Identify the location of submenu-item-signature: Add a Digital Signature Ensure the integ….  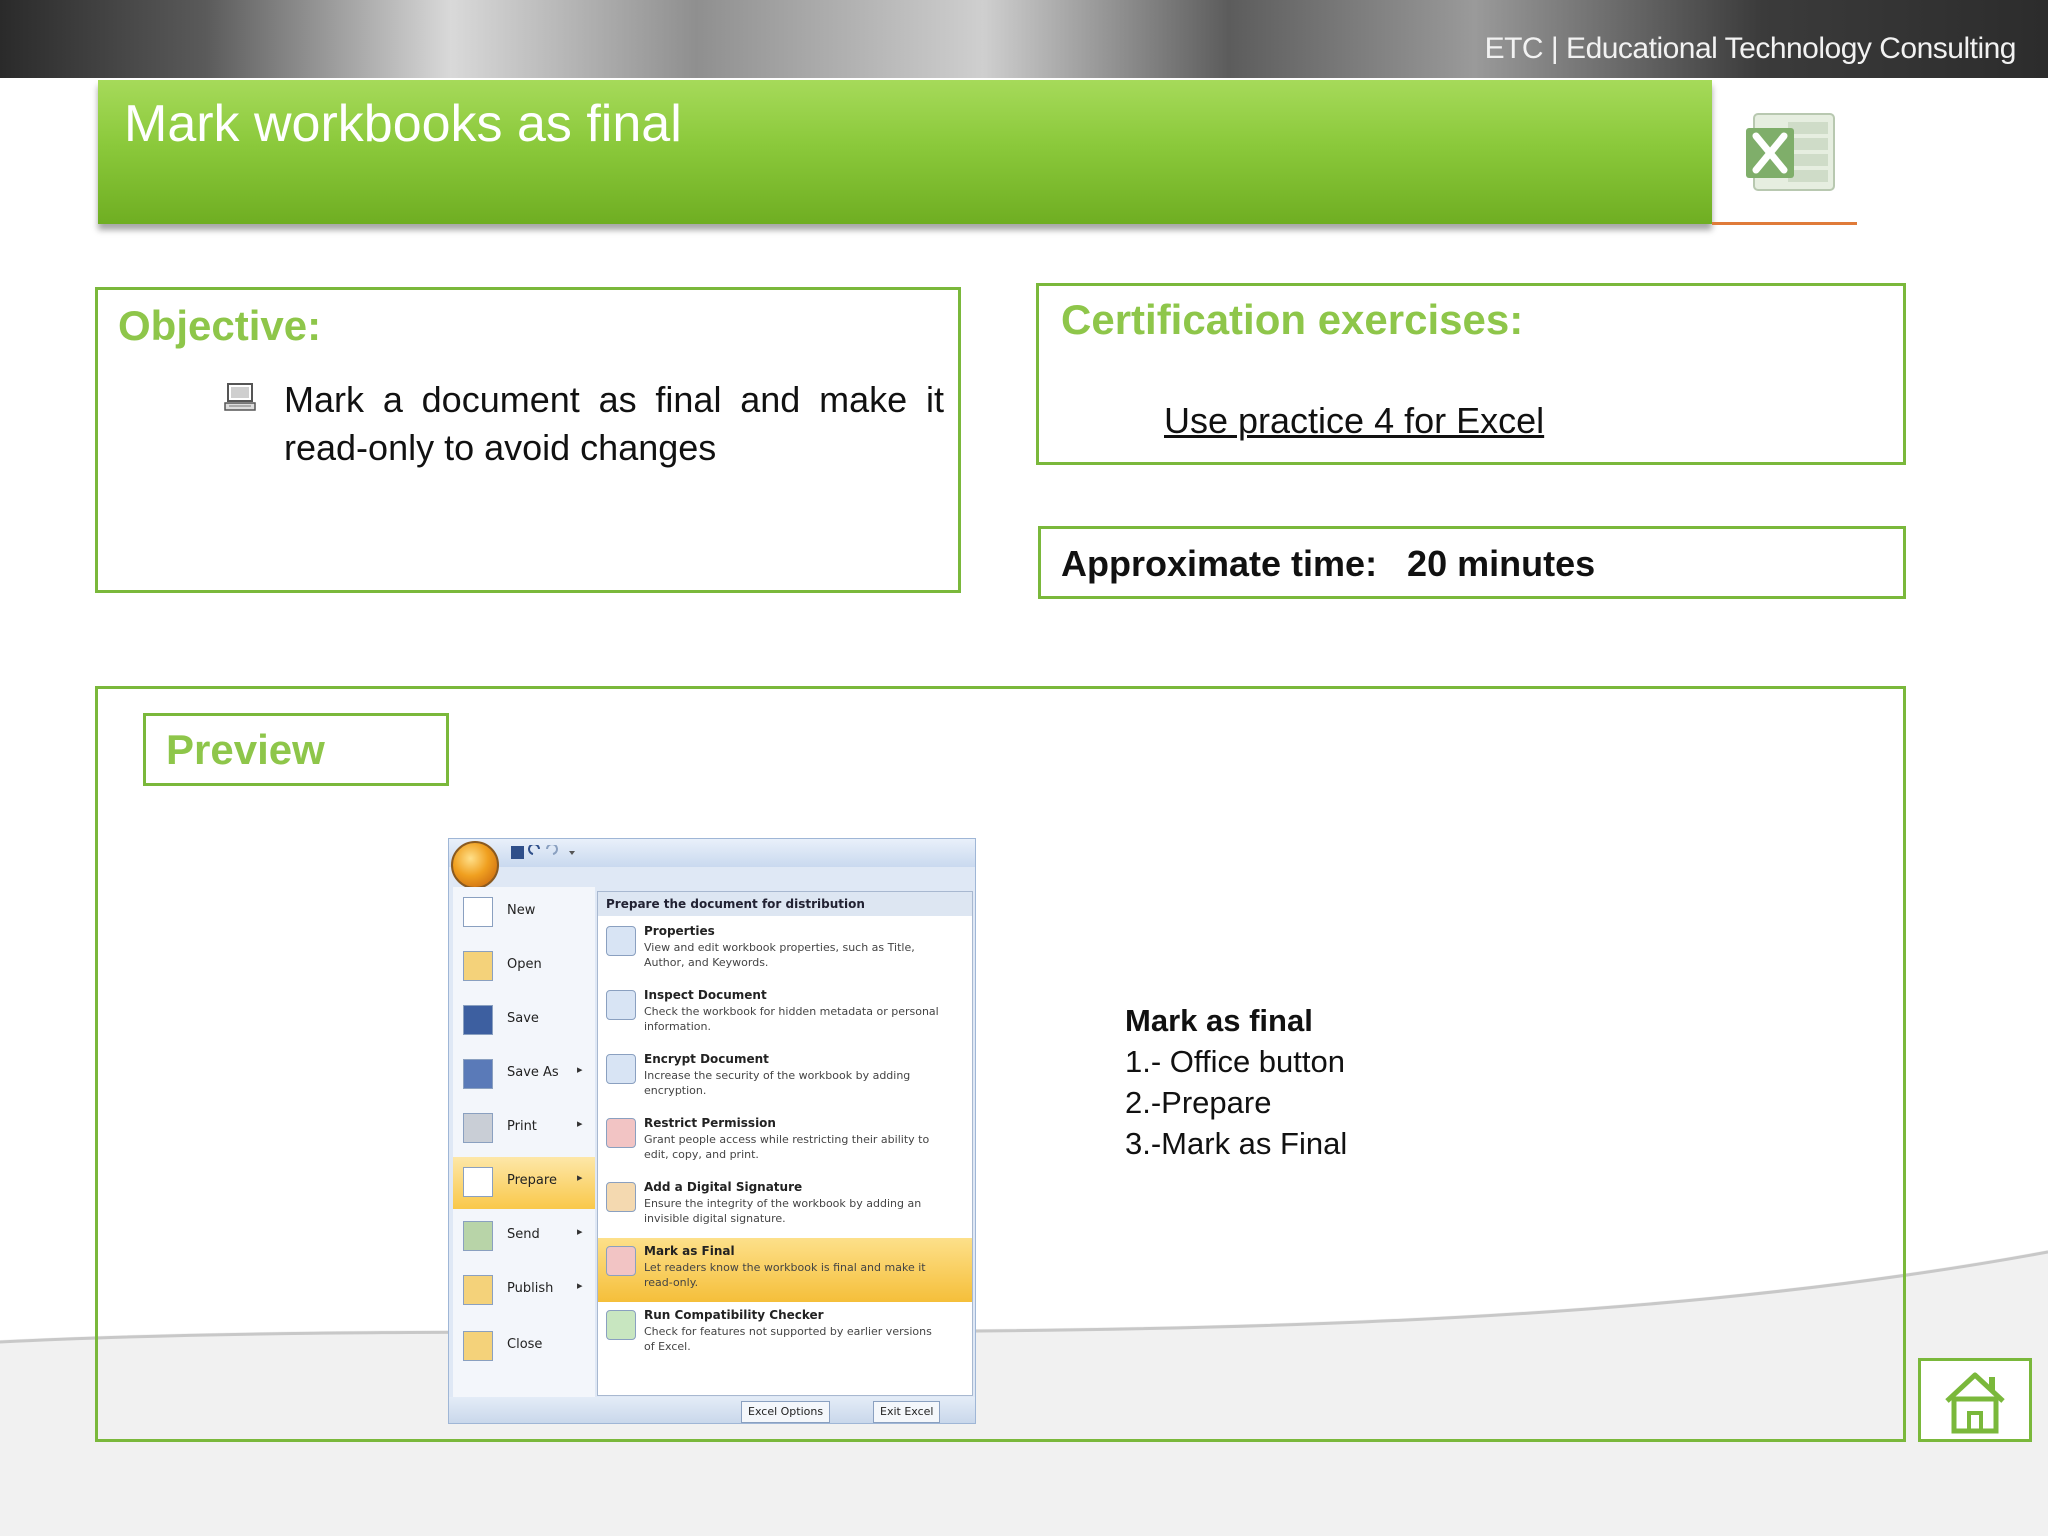
(785, 1206).